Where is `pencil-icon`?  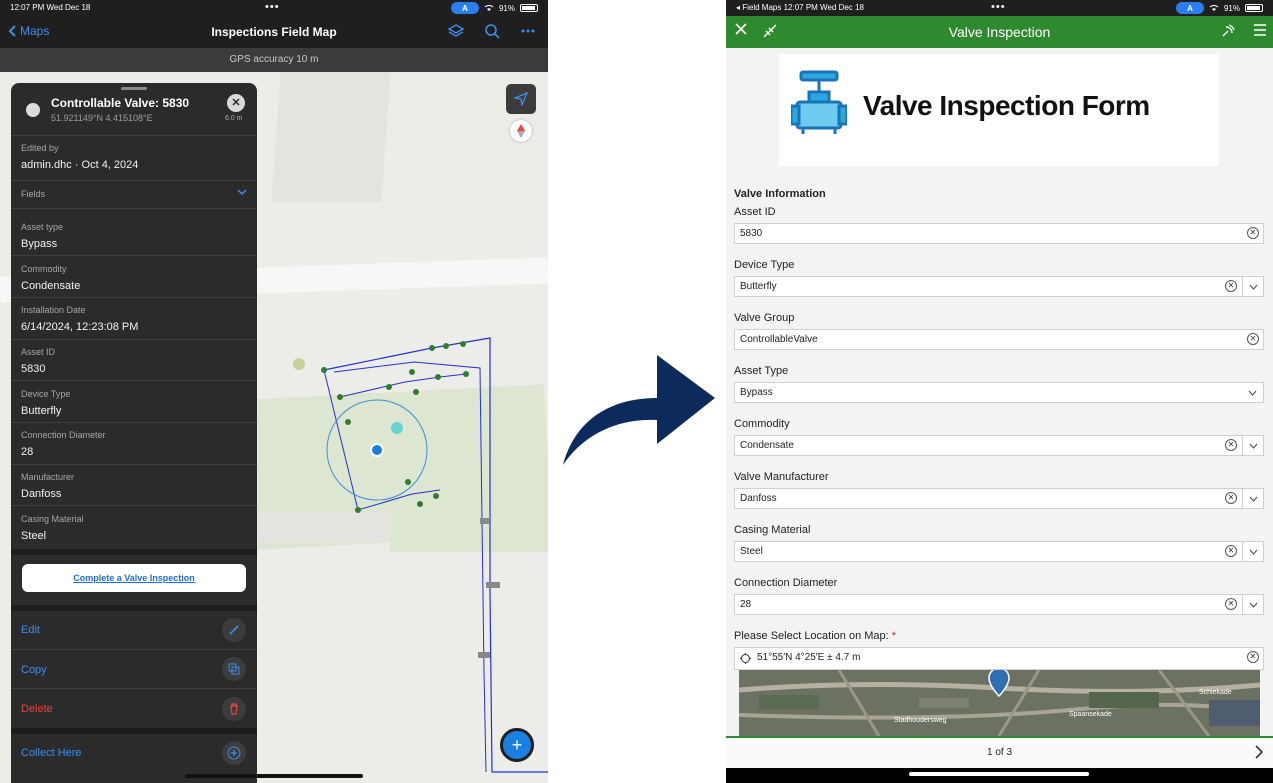
pencil-icon is located at coordinates (234, 630).